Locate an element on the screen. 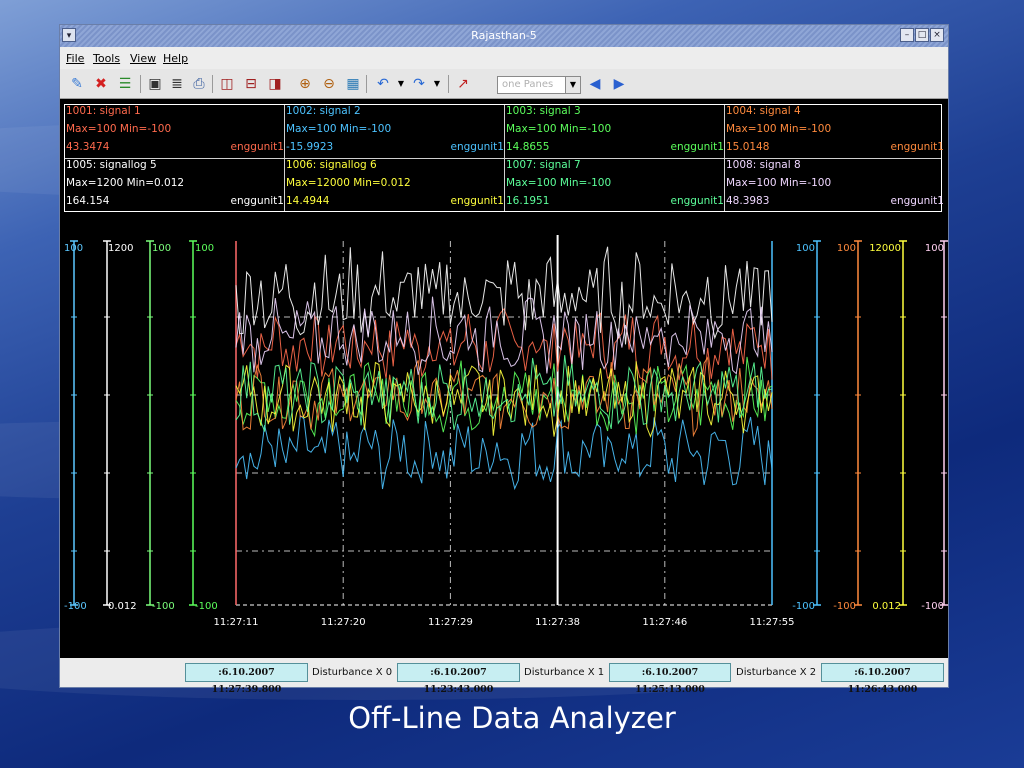 Image resolution: width=1024 pixels, height=768 pixels. x-tick-label: 11:27:55 is located at coordinates (772, 622).